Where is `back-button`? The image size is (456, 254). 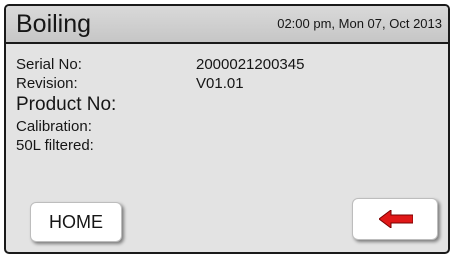
back-button is located at coordinates (395, 219).